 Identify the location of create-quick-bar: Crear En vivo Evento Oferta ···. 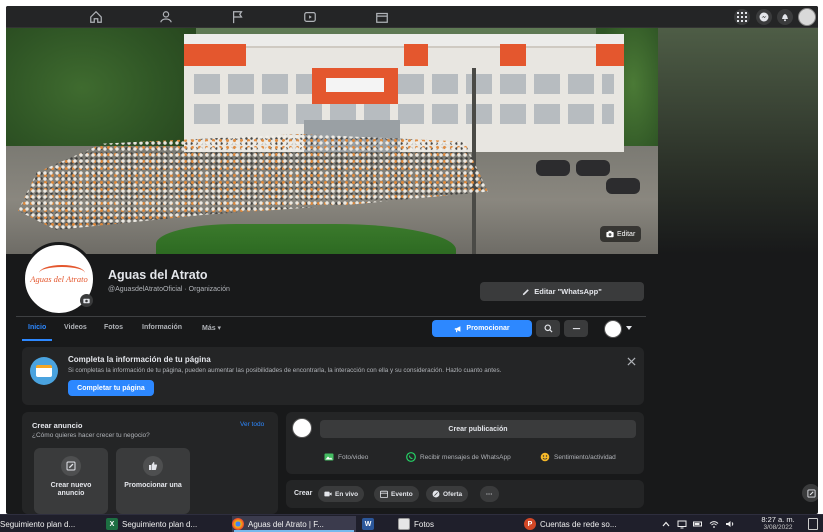
(465, 494).